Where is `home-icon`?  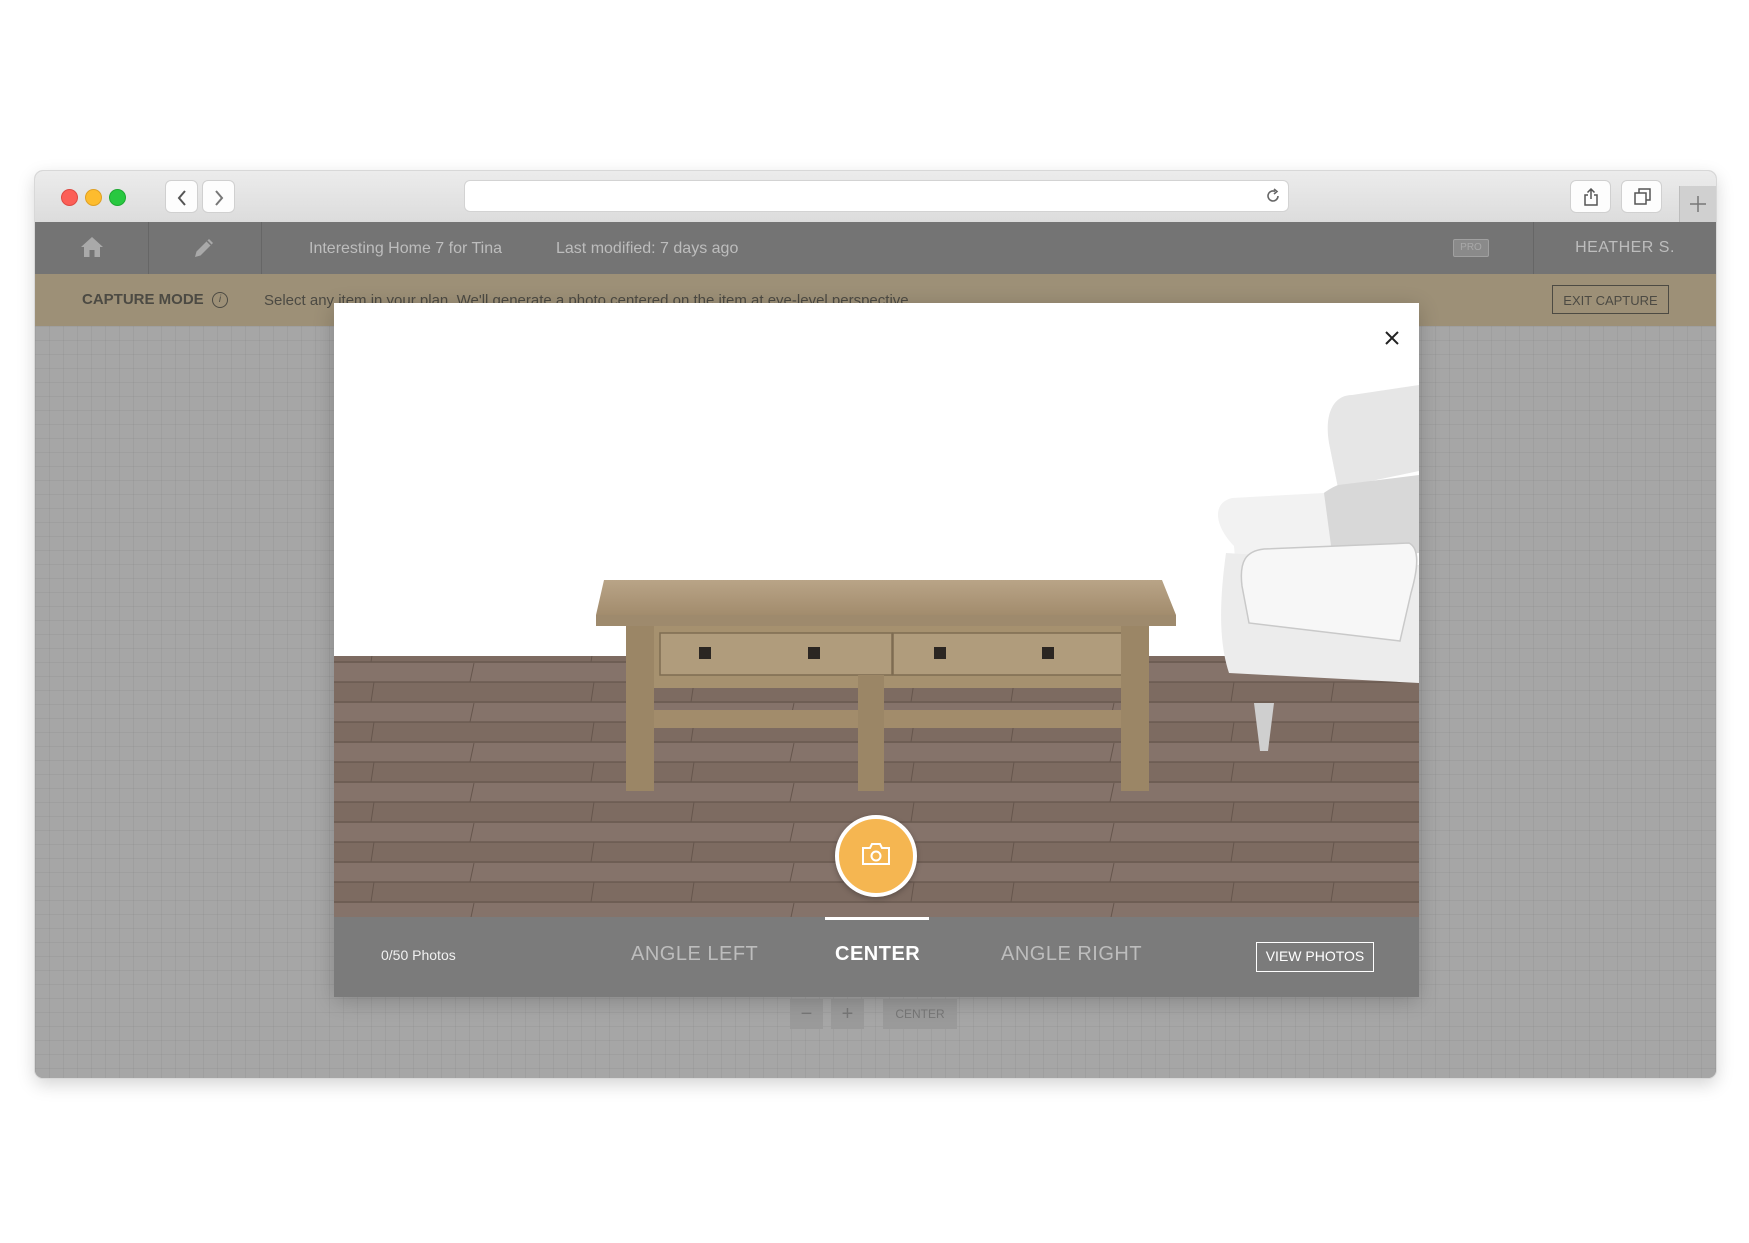
home-icon is located at coordinates (92, 247).